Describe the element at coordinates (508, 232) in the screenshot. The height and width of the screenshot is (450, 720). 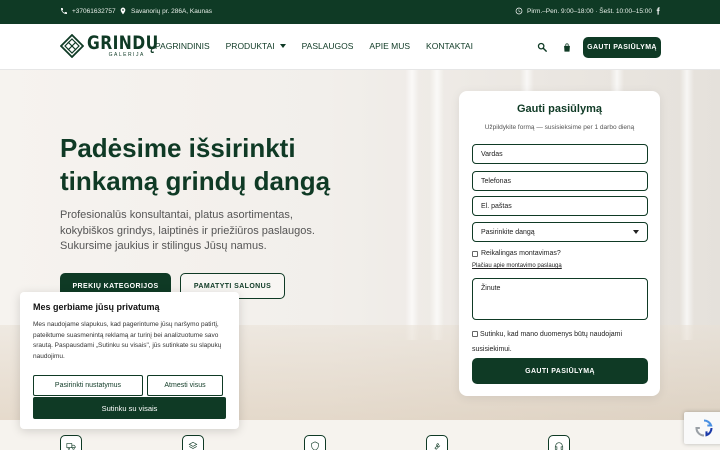
I see `flooring-select-value: Pasirinkite dangą` at that location.